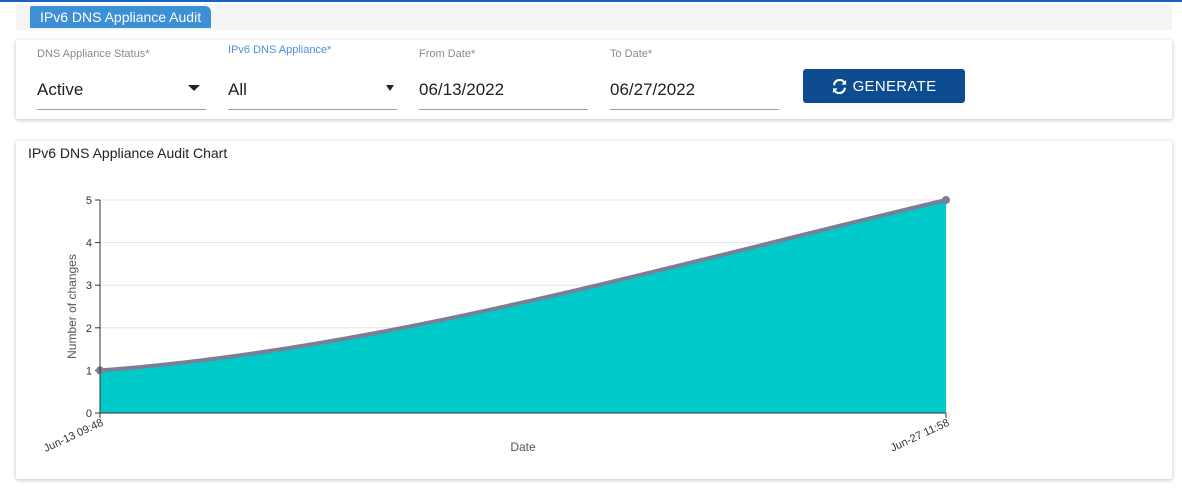 The height and width of the screenshot is (495, 1182). What do you see at coordinates (73, 436) in the screenshot?
I see `x-tick-label: Jun-13 09:48` at bounding box center [73, 436].